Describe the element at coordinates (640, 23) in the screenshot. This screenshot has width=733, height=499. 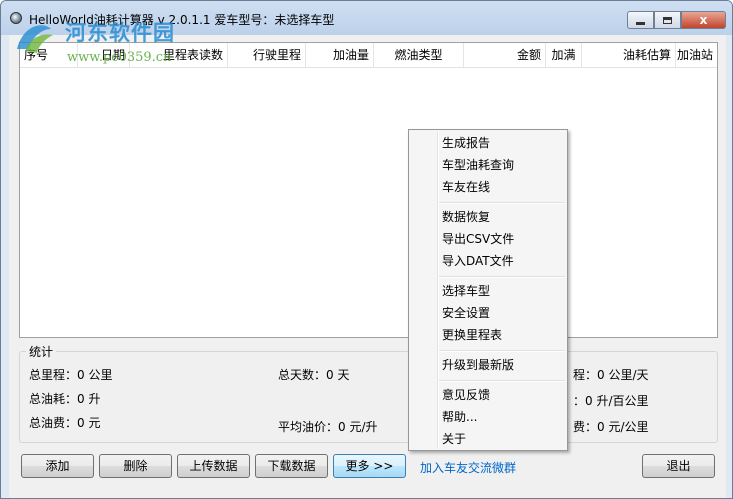
I see `minimize-icon` at that location.